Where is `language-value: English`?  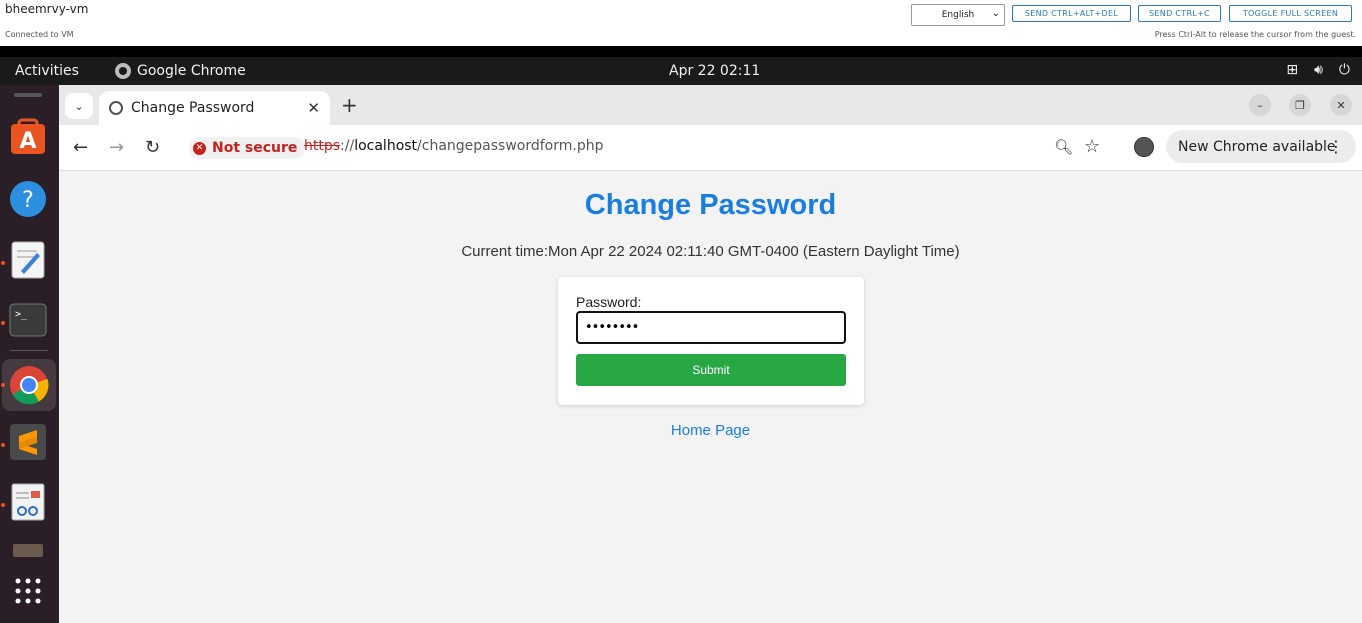 language-value: English is located at coordinates (958, 15).